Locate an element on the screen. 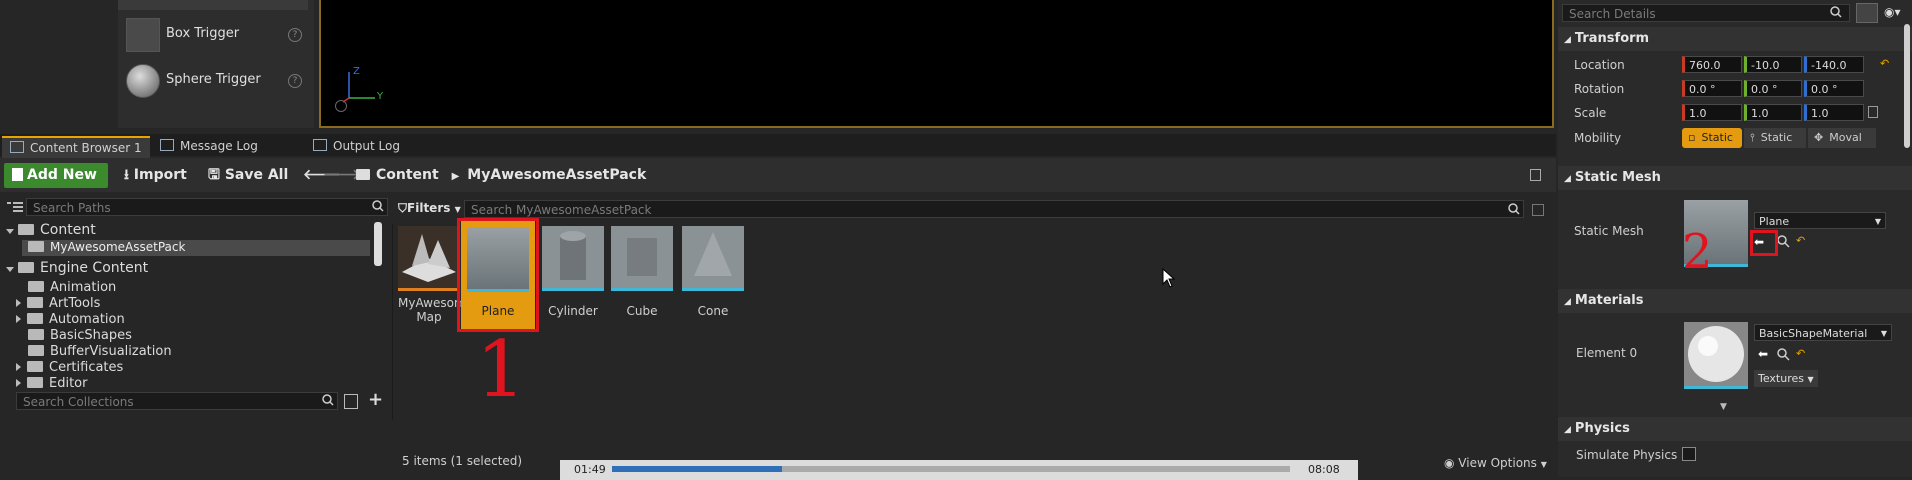 The height and width of the screenshot is (480, 1912). video-progress-bar: 01:49 08:08 is located at coordinates (959, 470).